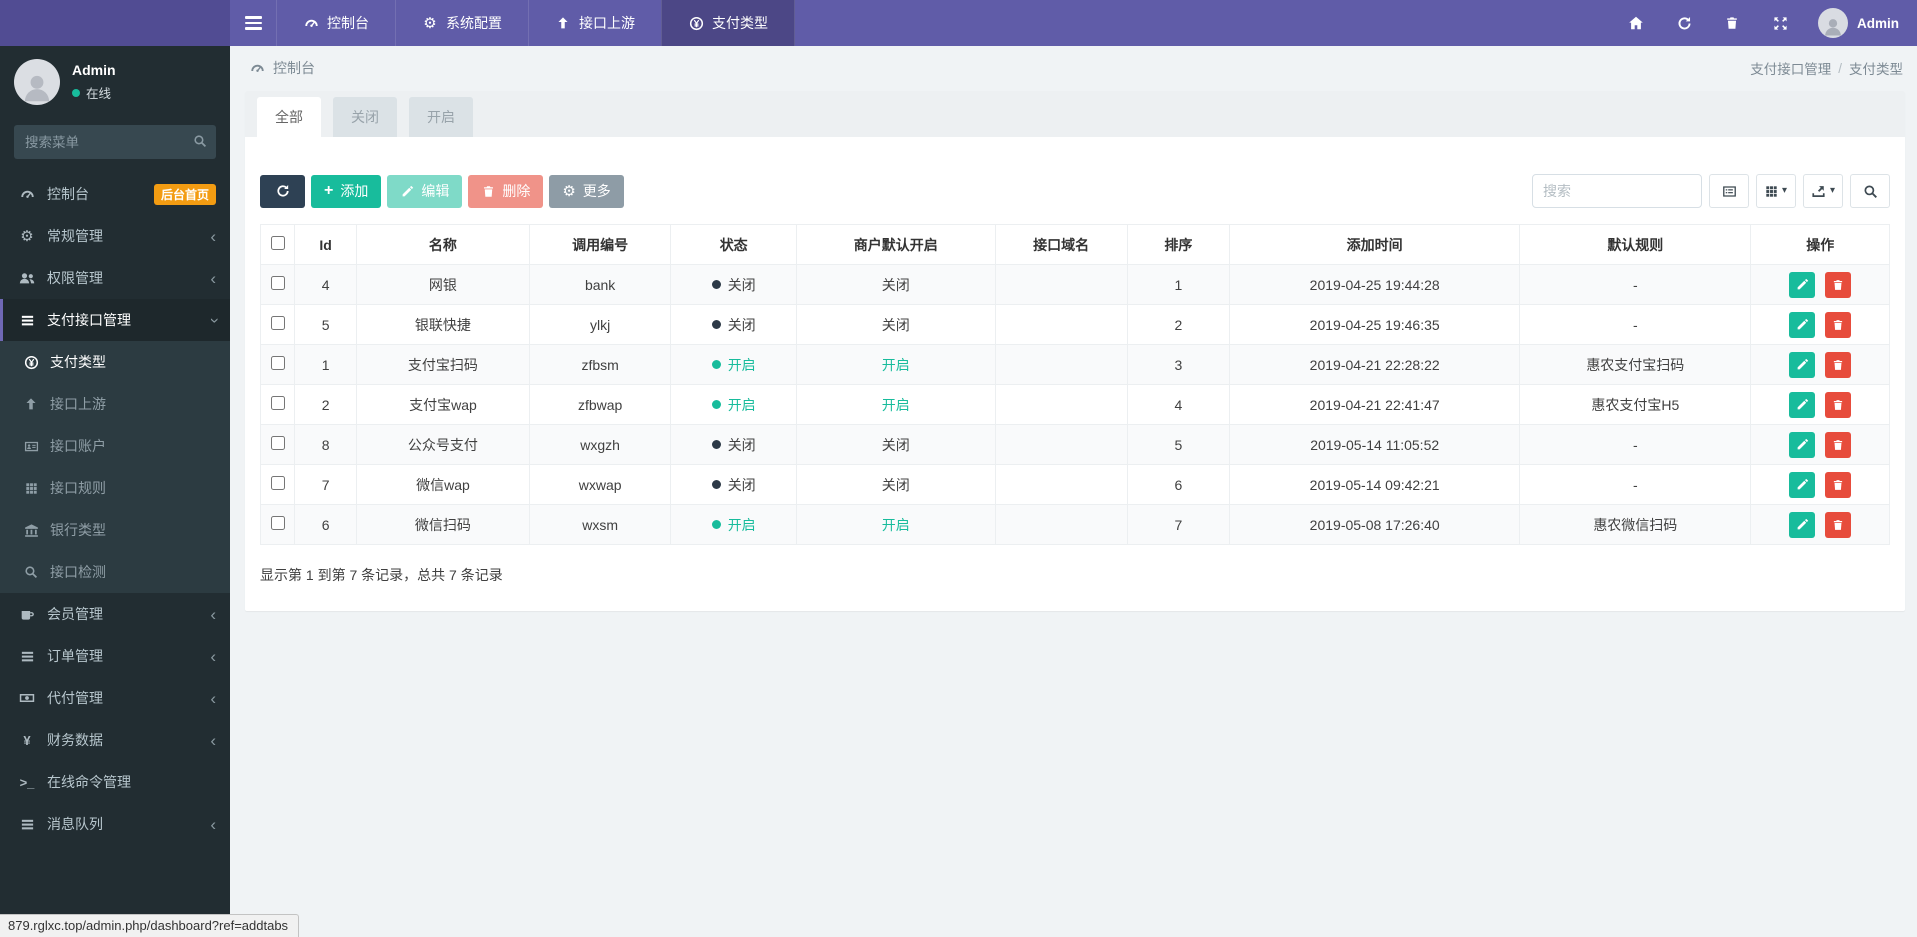 Image resolution: width=1917 pixels, height=937 pixels. Describe the element at coordinates (115, 530) in the screenshot. I see `sidebar-subitem-bank-type: 银行类型` at that location.